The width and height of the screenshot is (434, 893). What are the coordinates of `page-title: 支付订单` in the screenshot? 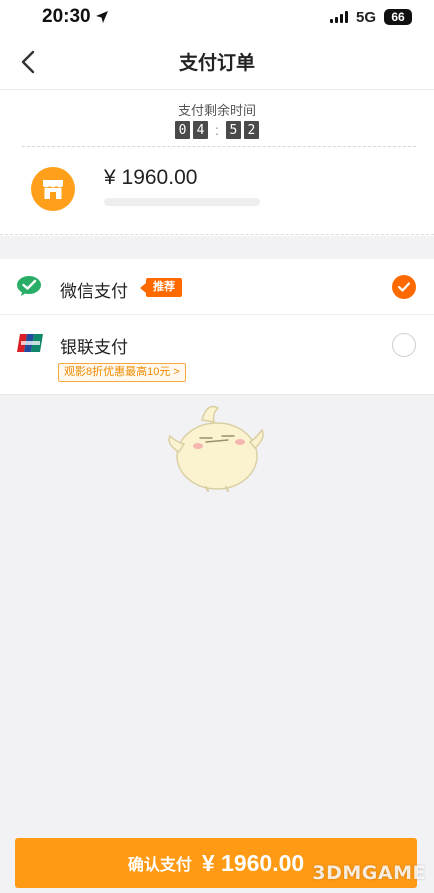 It's located at (216, 63).